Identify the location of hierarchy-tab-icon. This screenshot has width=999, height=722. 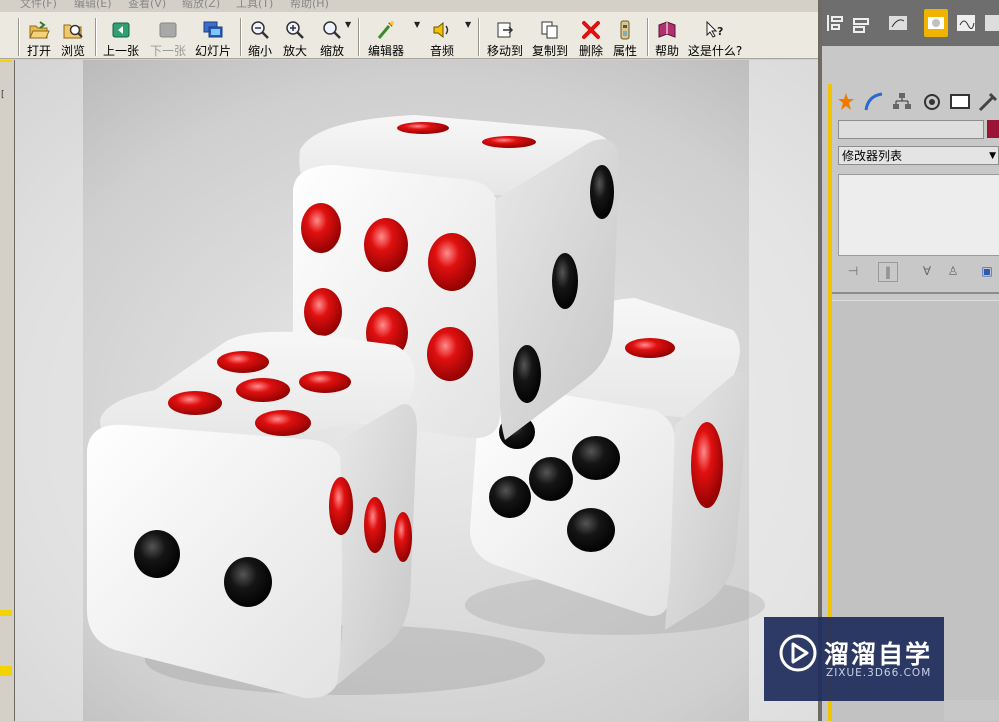
(902, 102).